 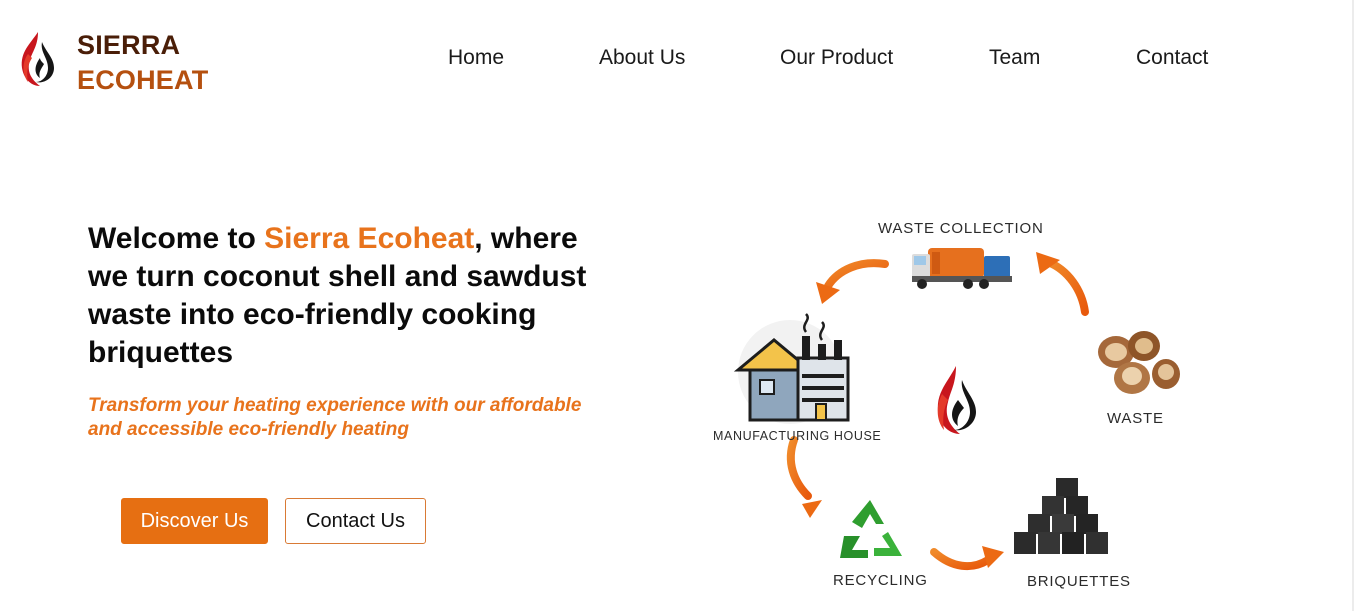 What do you see at coordinates (369, 238) in the screenshot?
I see `hero-title-highlight: Sierra Ecoheat` at bounding box center [369, 238].